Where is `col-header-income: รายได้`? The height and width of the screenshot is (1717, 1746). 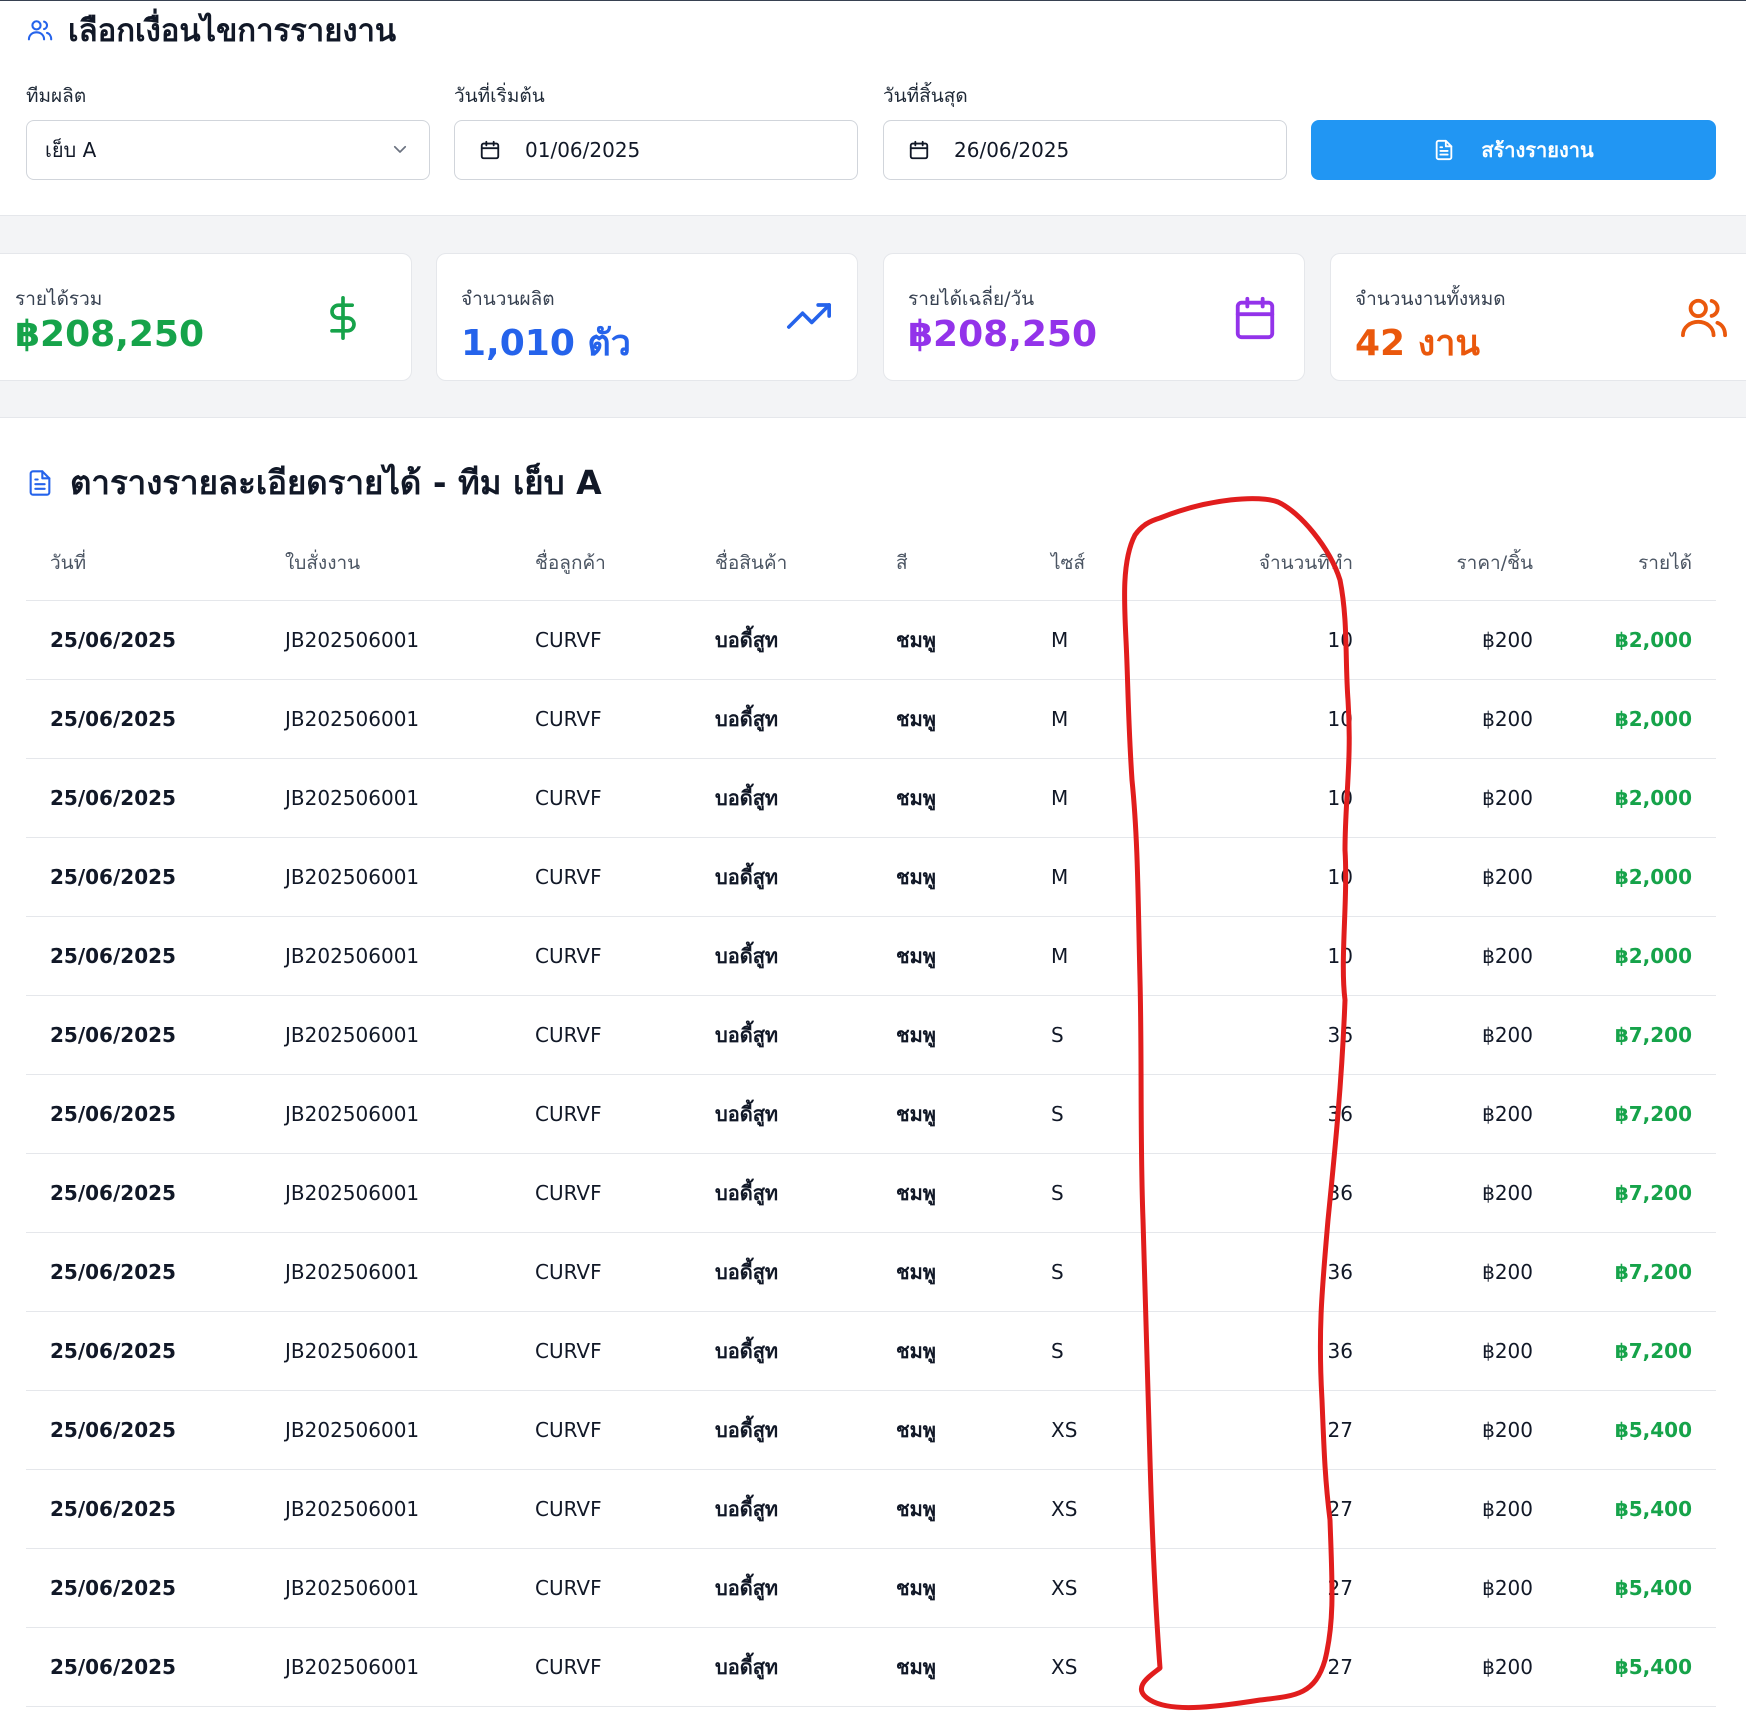
col-header-income: รายได้ is located at coordinates (1636, 563).